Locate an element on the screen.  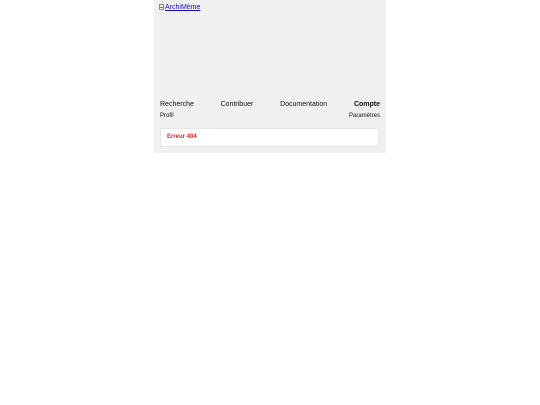
site-logo-link: ArchiMème is located at coordinates (179, 7).